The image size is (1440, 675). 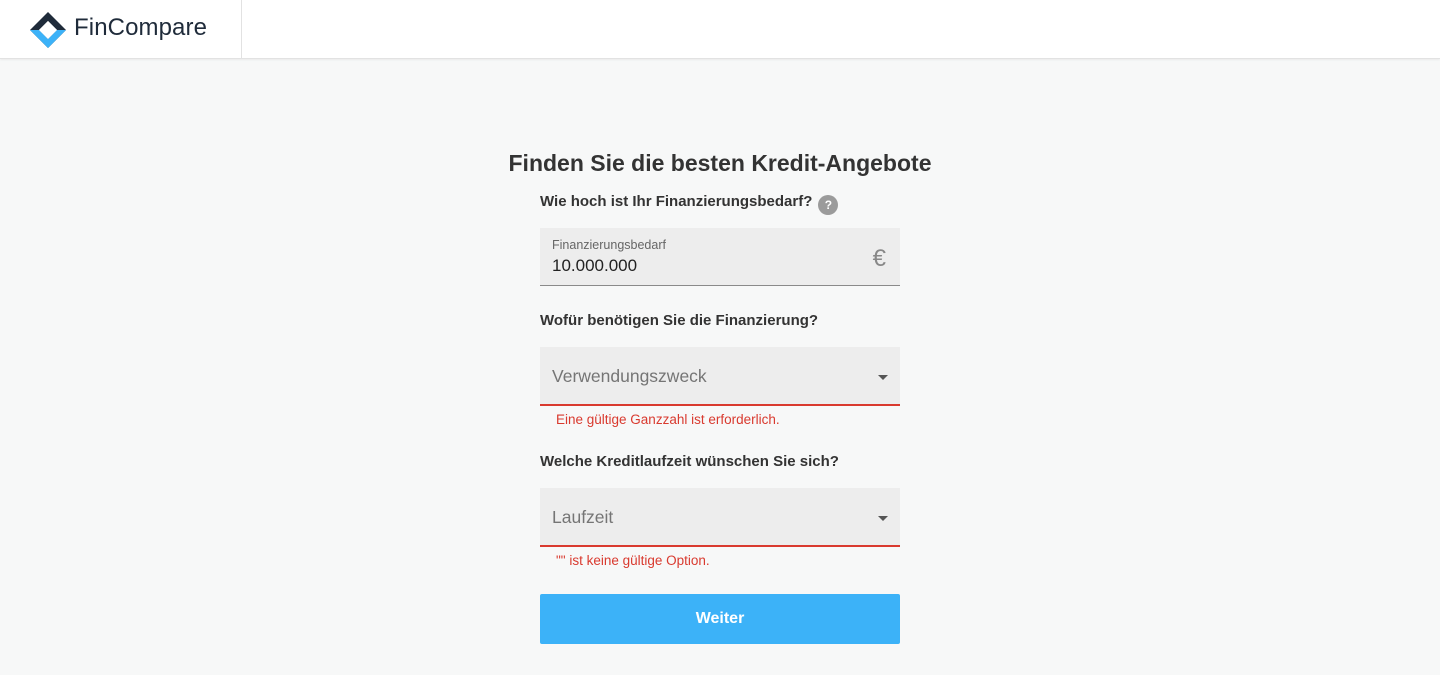 I want to click on term-placeholder: Laufzeit, so click(x=583, y=517).